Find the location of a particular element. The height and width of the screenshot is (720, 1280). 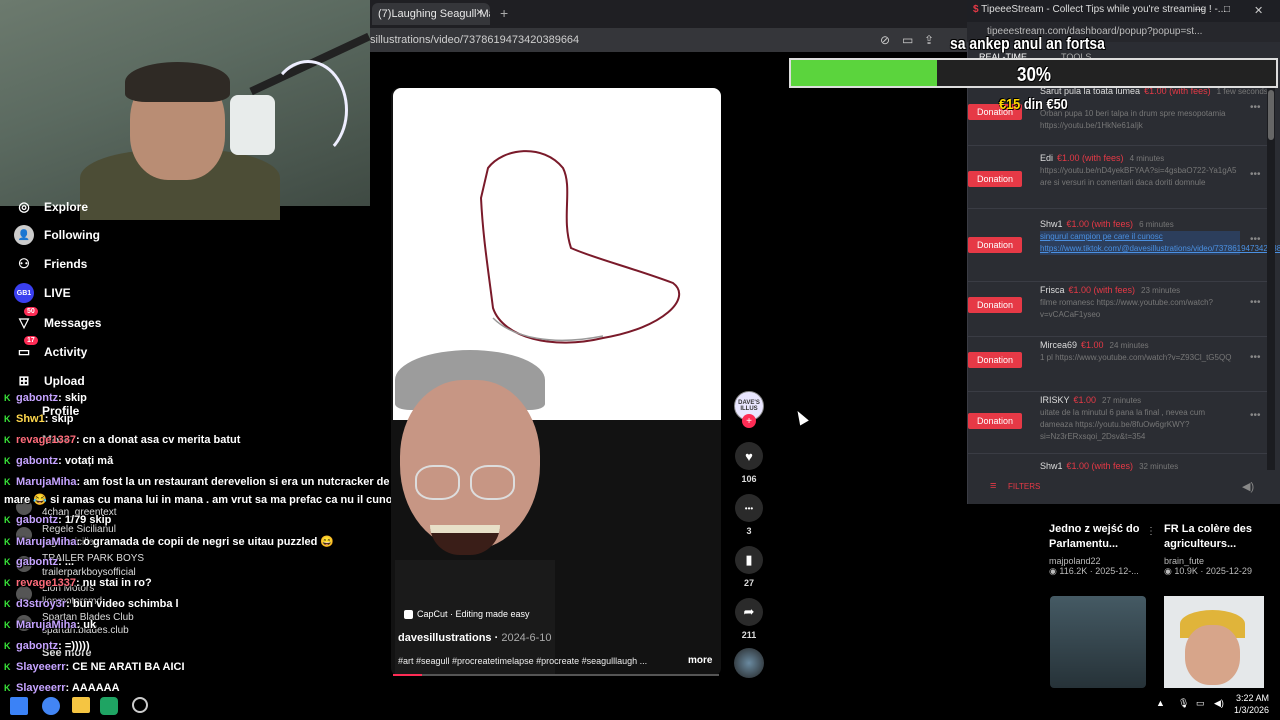

goal-percent: 30% is located at coordinates (1034, 75).